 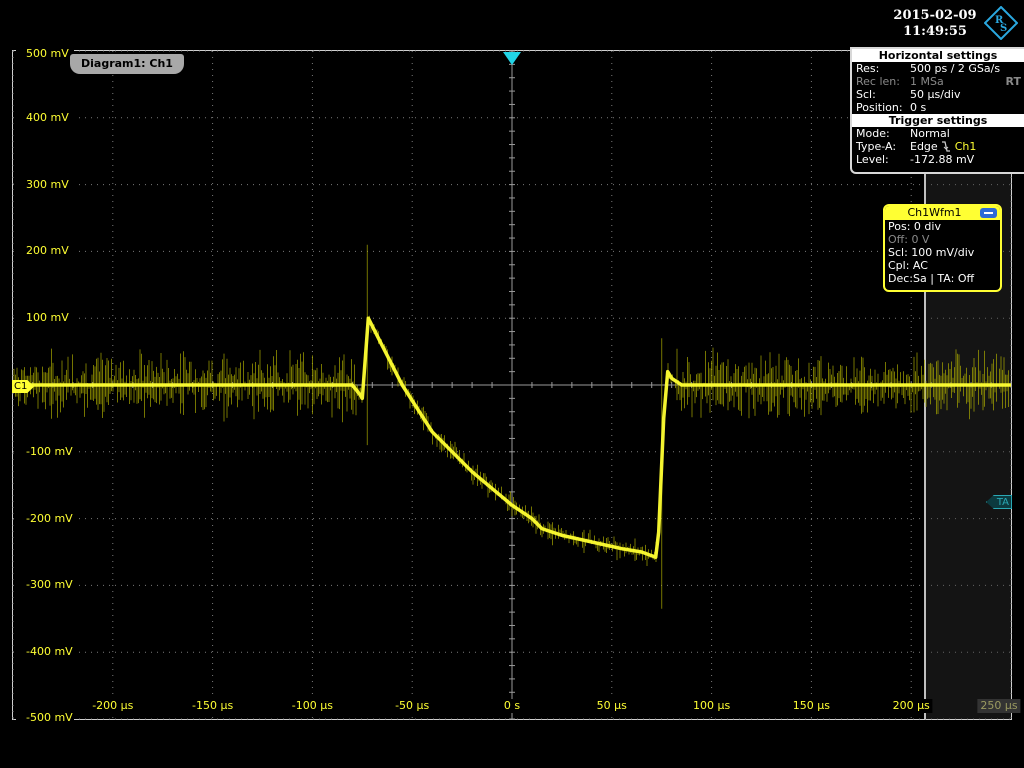 I want to click on waveform-position: Pos: 0 div, so click(x=942, y=226).